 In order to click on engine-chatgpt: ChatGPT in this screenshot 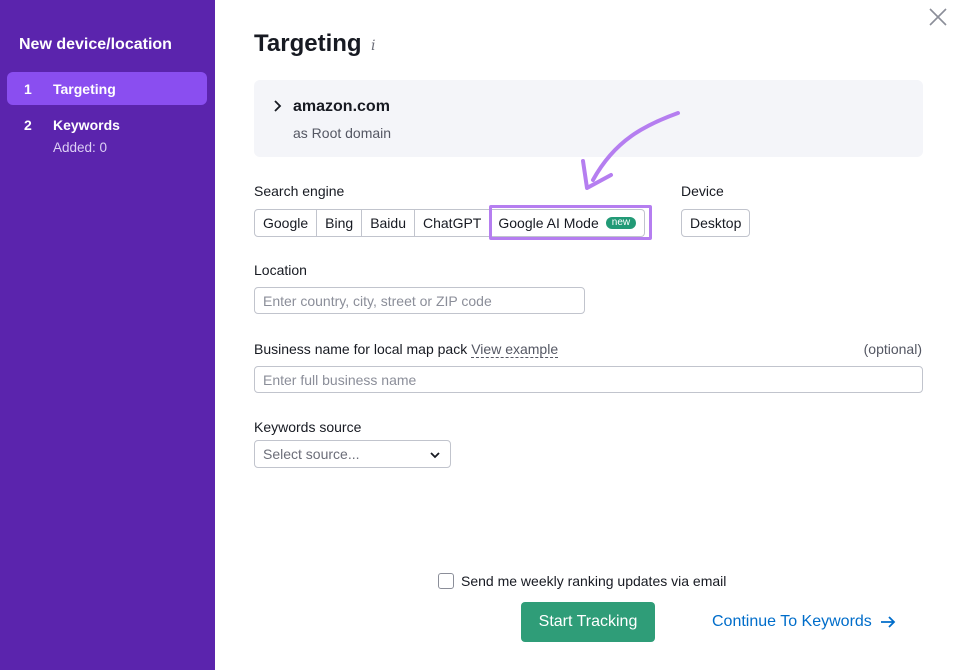, I will do `click(453, 223)`.